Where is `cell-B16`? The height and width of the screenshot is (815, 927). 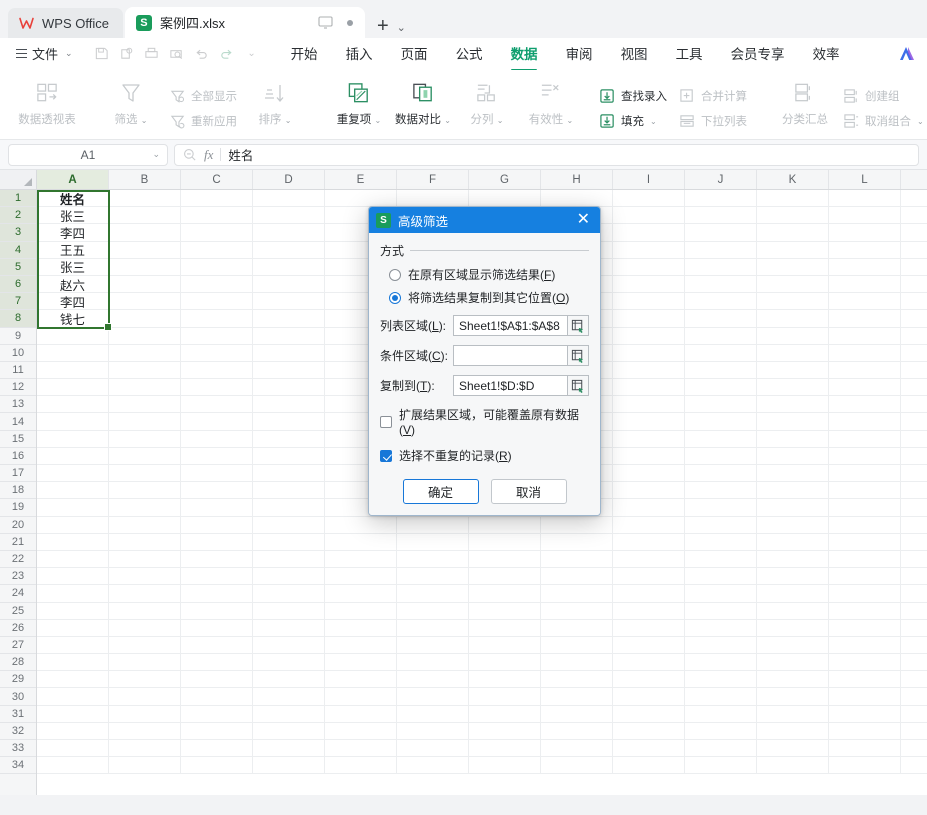
cell-B16 is located at coordinates (145, 455).